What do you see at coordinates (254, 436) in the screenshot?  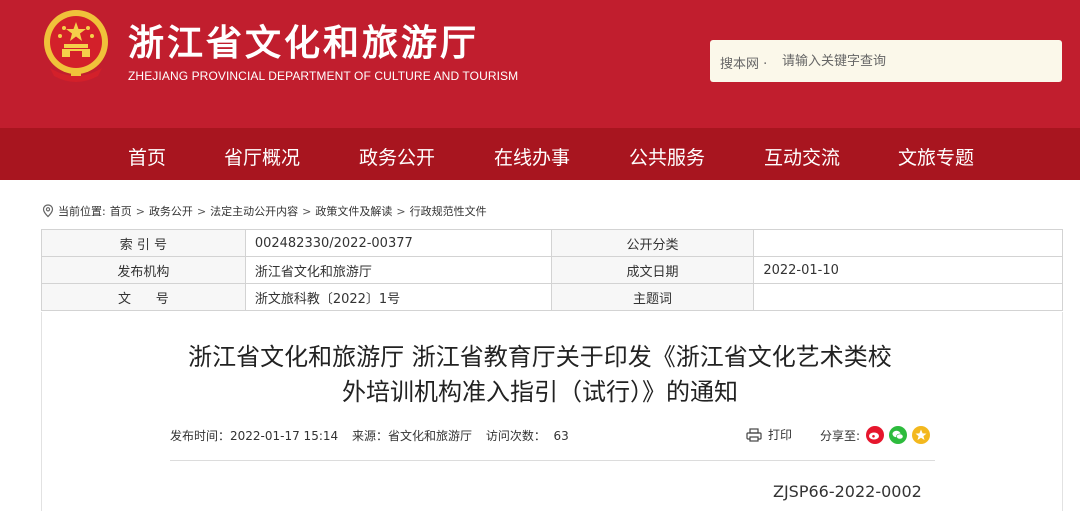 I see `publish-time: 发布时间：2022-01-17 15:14` at bounding box center [254, 436].